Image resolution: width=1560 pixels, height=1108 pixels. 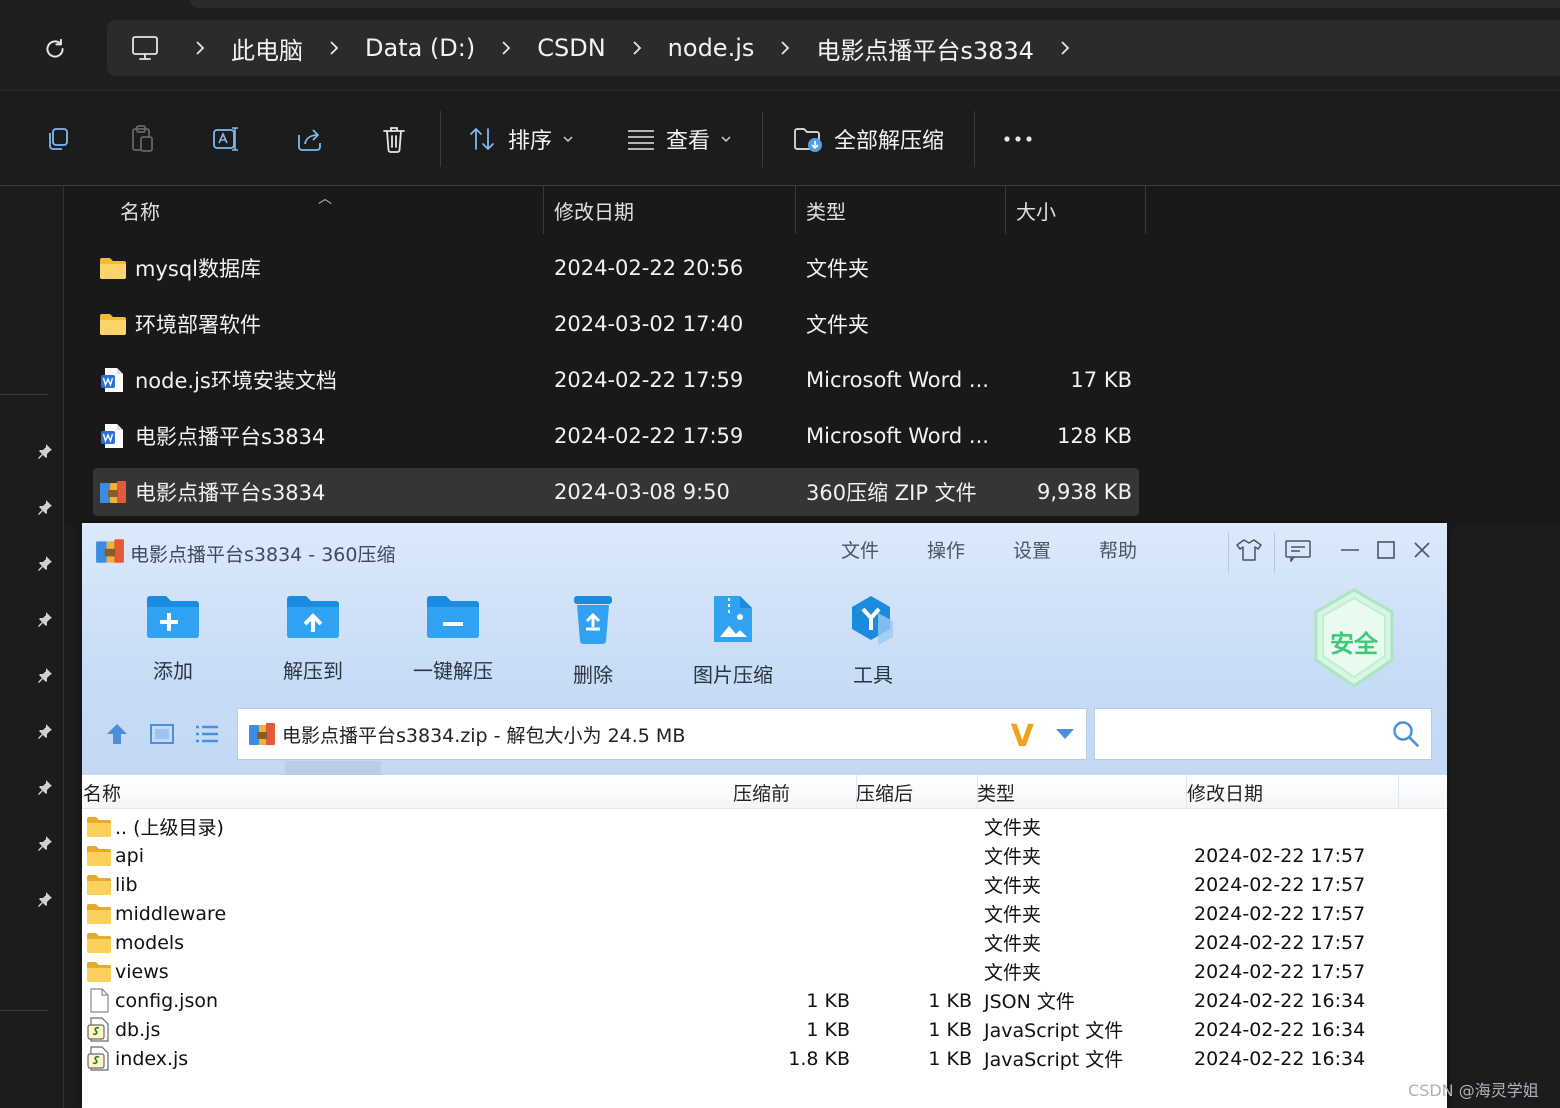 I want to click on menu-file: 文件, so click(x=860, y=549).